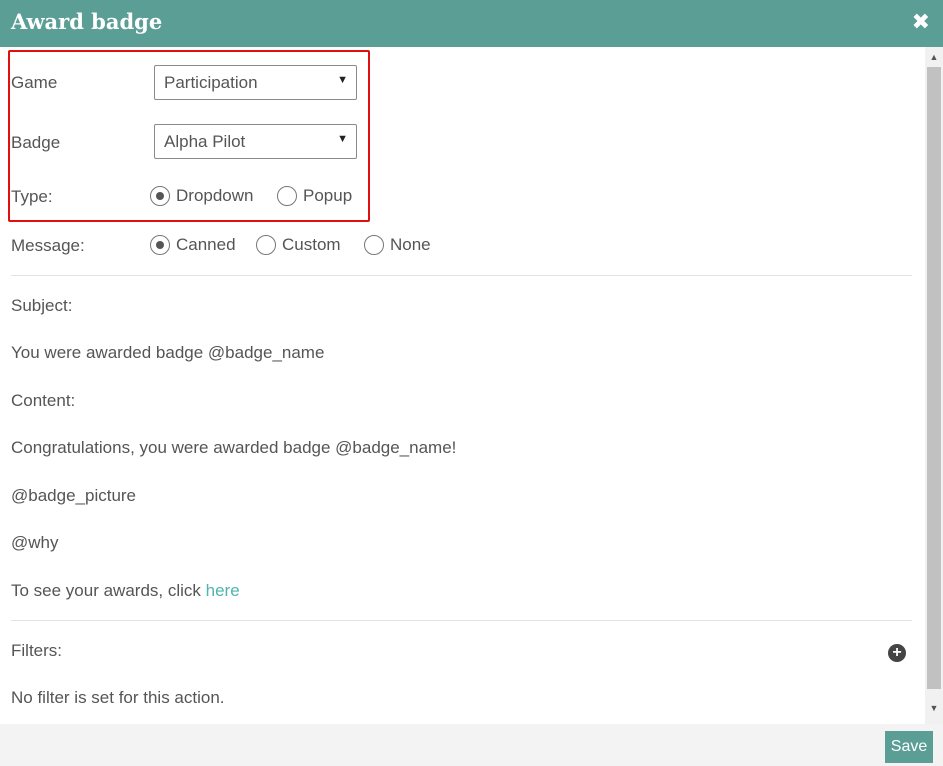 Image resolution: width=943 pixels, height=766 pixels. I want to click on dialog-header: Award badge ✖, so click(471, 23).